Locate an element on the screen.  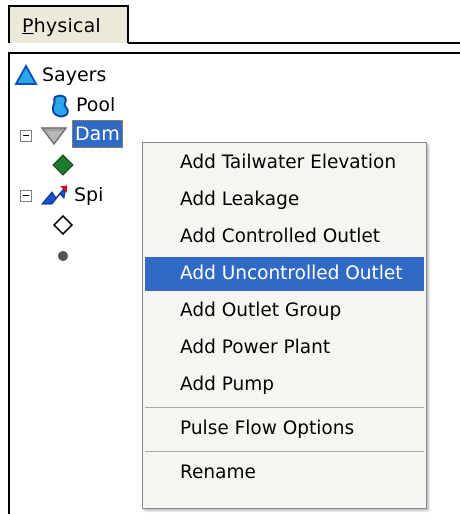
tree-node-pool: Pool is located at coordinates (110, 105).